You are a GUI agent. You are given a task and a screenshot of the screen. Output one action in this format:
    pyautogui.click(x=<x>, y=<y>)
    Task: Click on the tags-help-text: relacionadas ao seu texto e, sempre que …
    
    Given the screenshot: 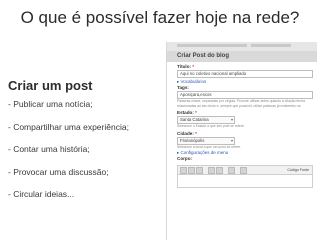 What is the action you would take?
    pyautogui.click(x=239, y=105)
    